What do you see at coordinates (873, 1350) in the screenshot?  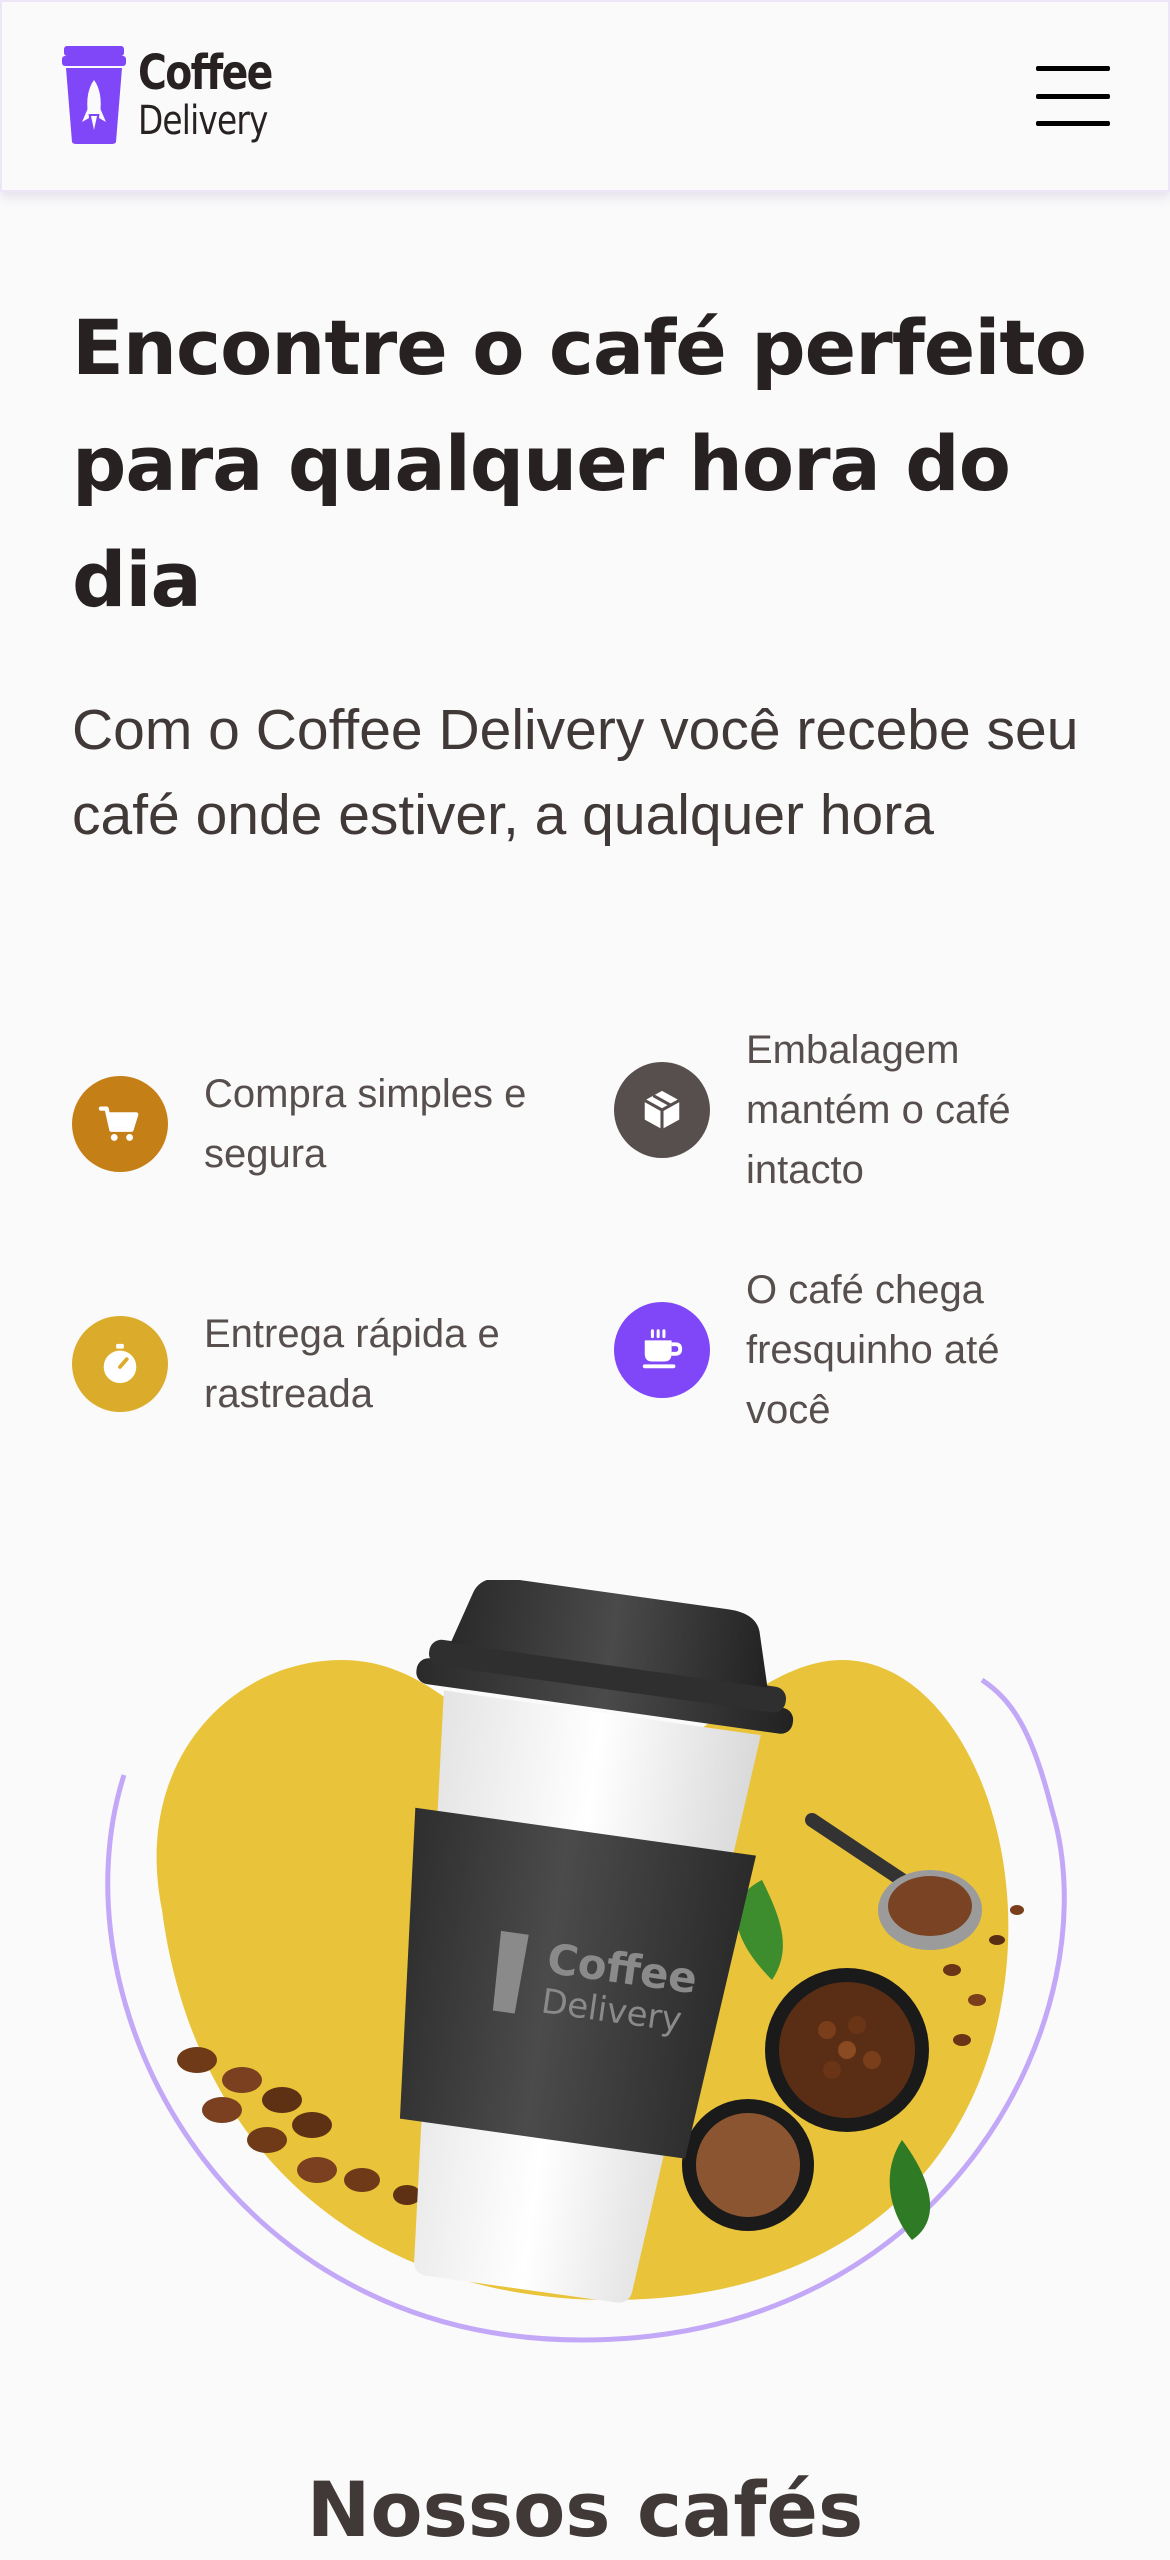 I see `feature-text: O café chega fresquinho até você` at bounding box center [873, 1350].